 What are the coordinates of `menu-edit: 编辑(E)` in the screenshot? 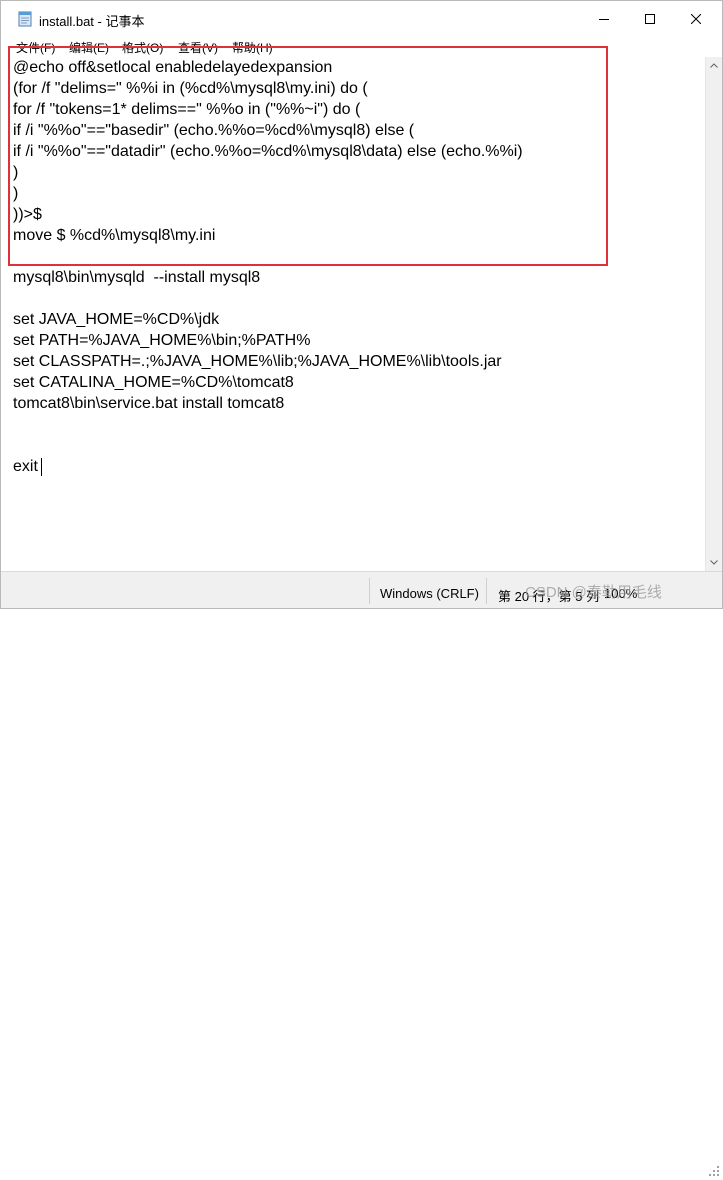 It's located at (89, 47).